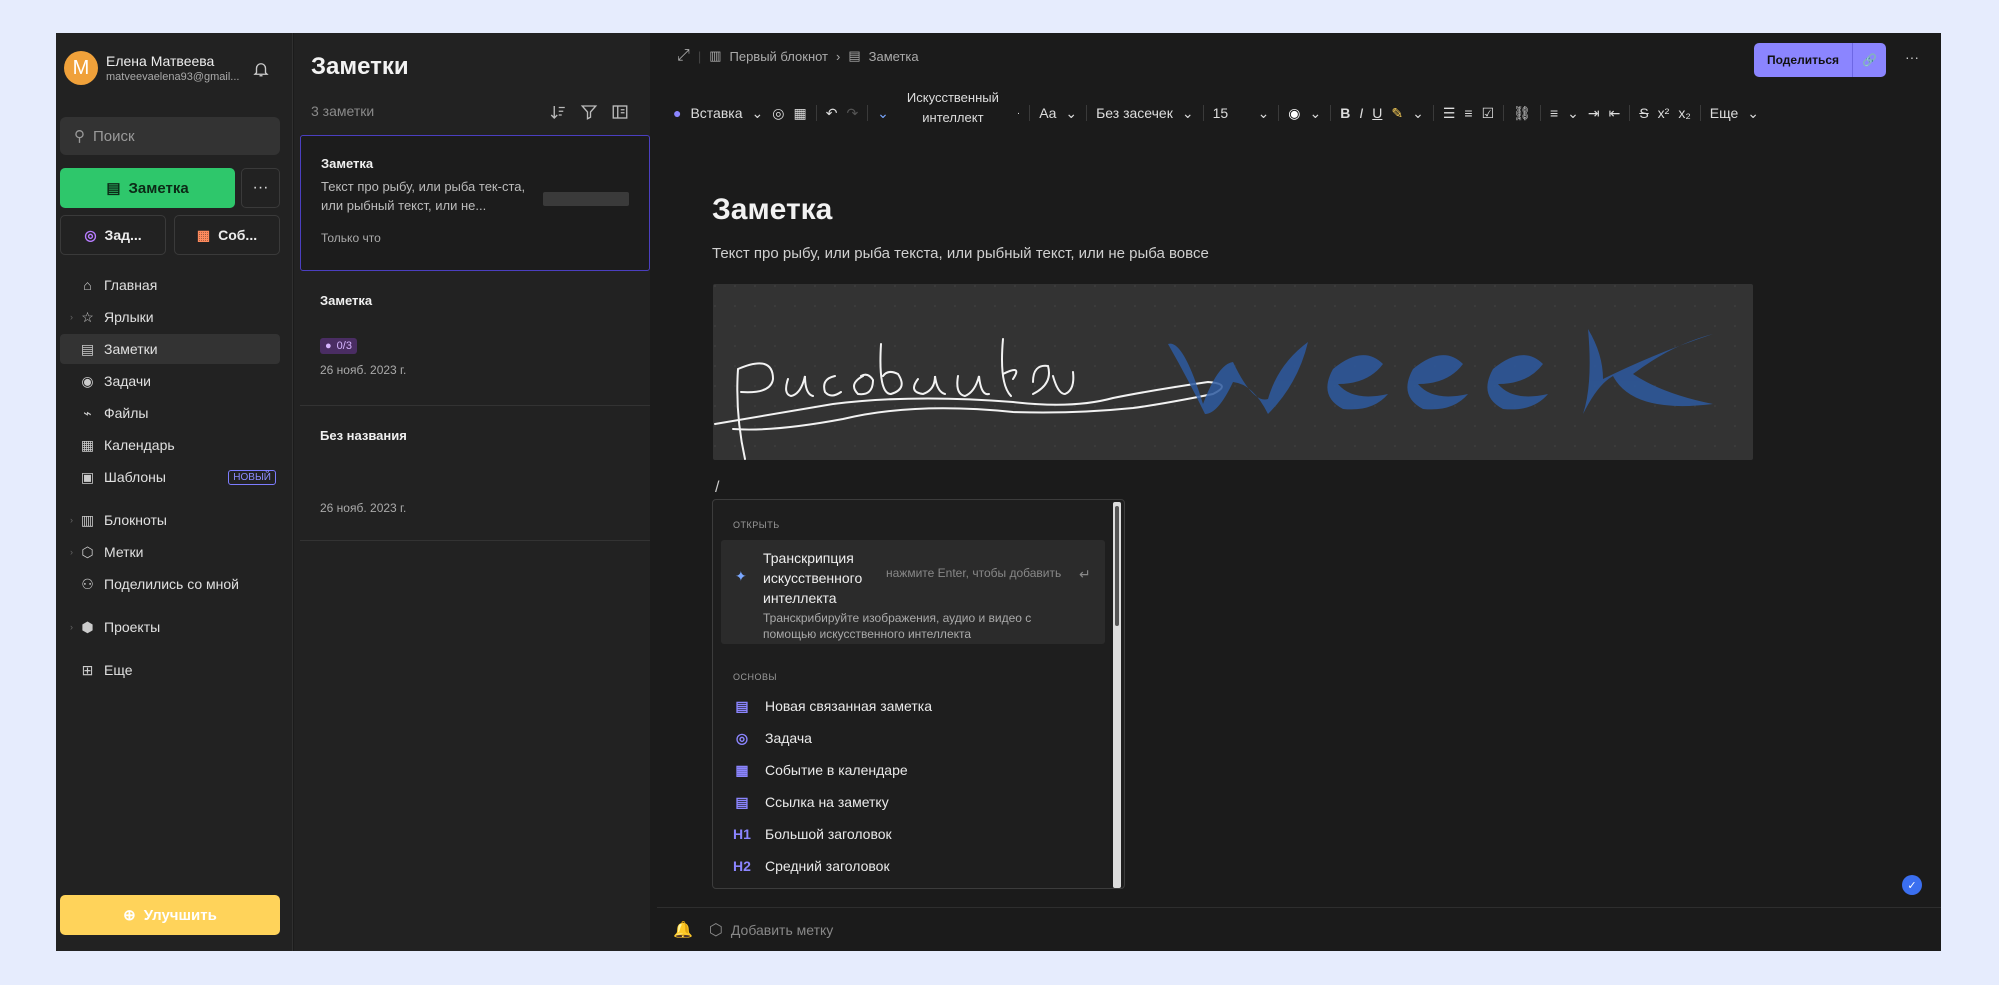 The image size is (1999, 985). What do you see at coordinates (756, 525) in the screenshot?
I see `menu-section-open: ОТКРЫТЬ` at bounding box center [756, 525].